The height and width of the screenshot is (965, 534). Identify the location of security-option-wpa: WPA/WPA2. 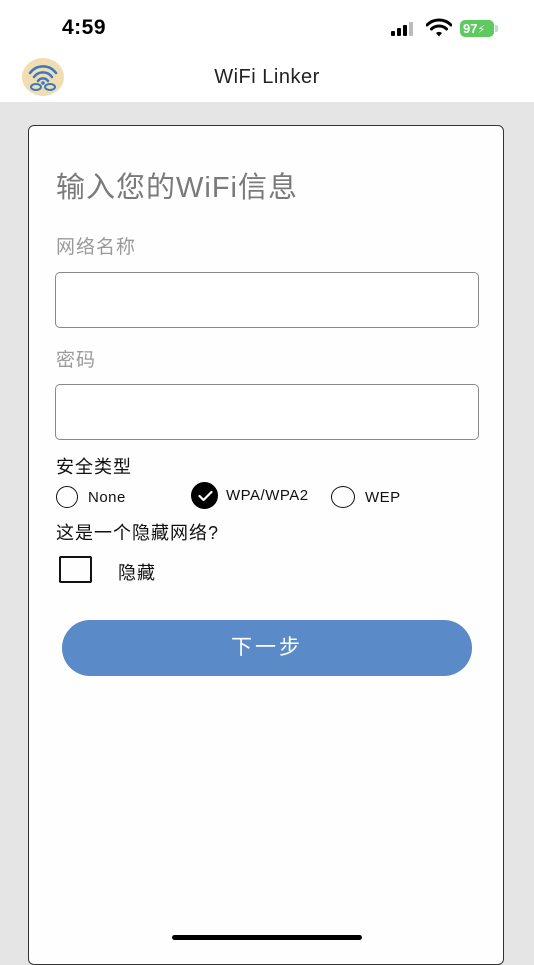
(250, 495).